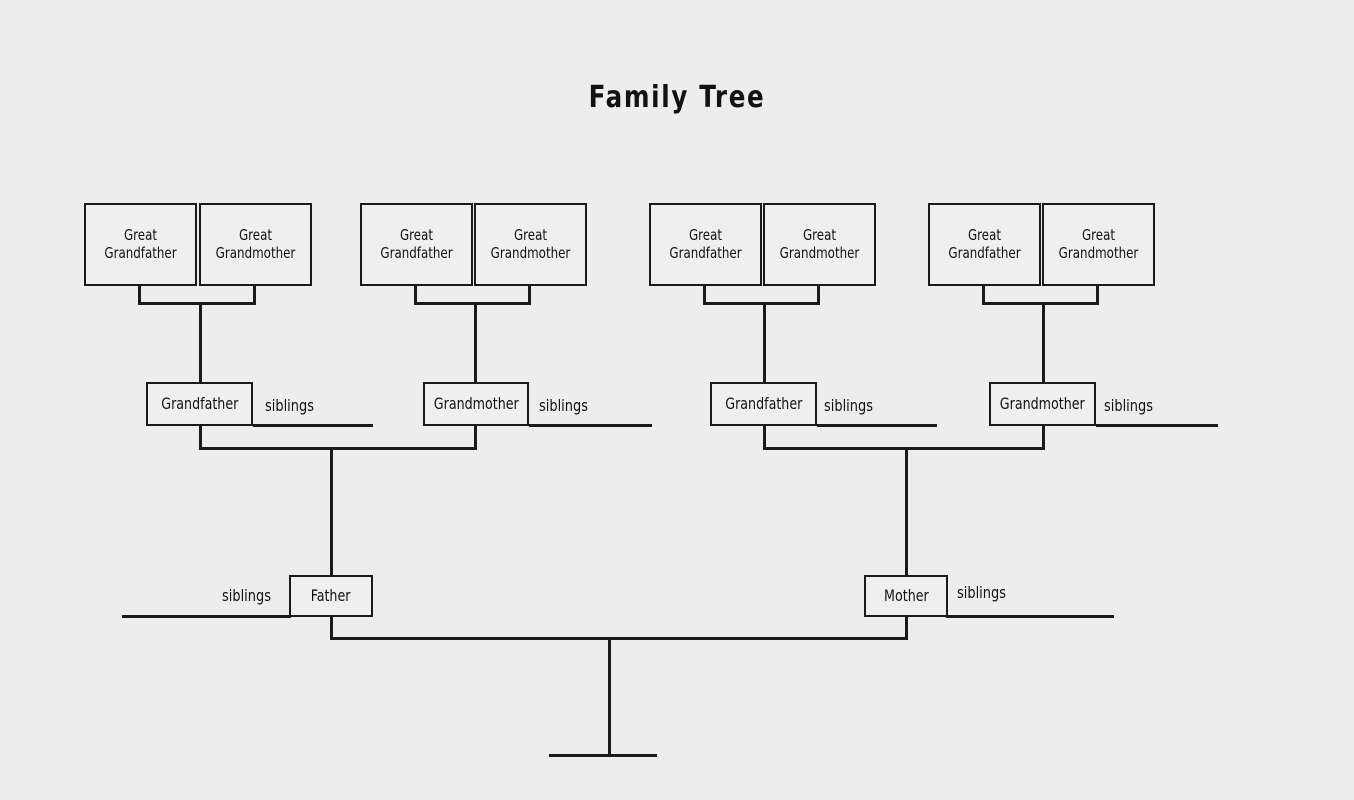 The height and width of the screenshot is (800, 1354). Describe the element at coordinates (677, 97) in the screenshot. I see `page-title: Family Tree` at that location.